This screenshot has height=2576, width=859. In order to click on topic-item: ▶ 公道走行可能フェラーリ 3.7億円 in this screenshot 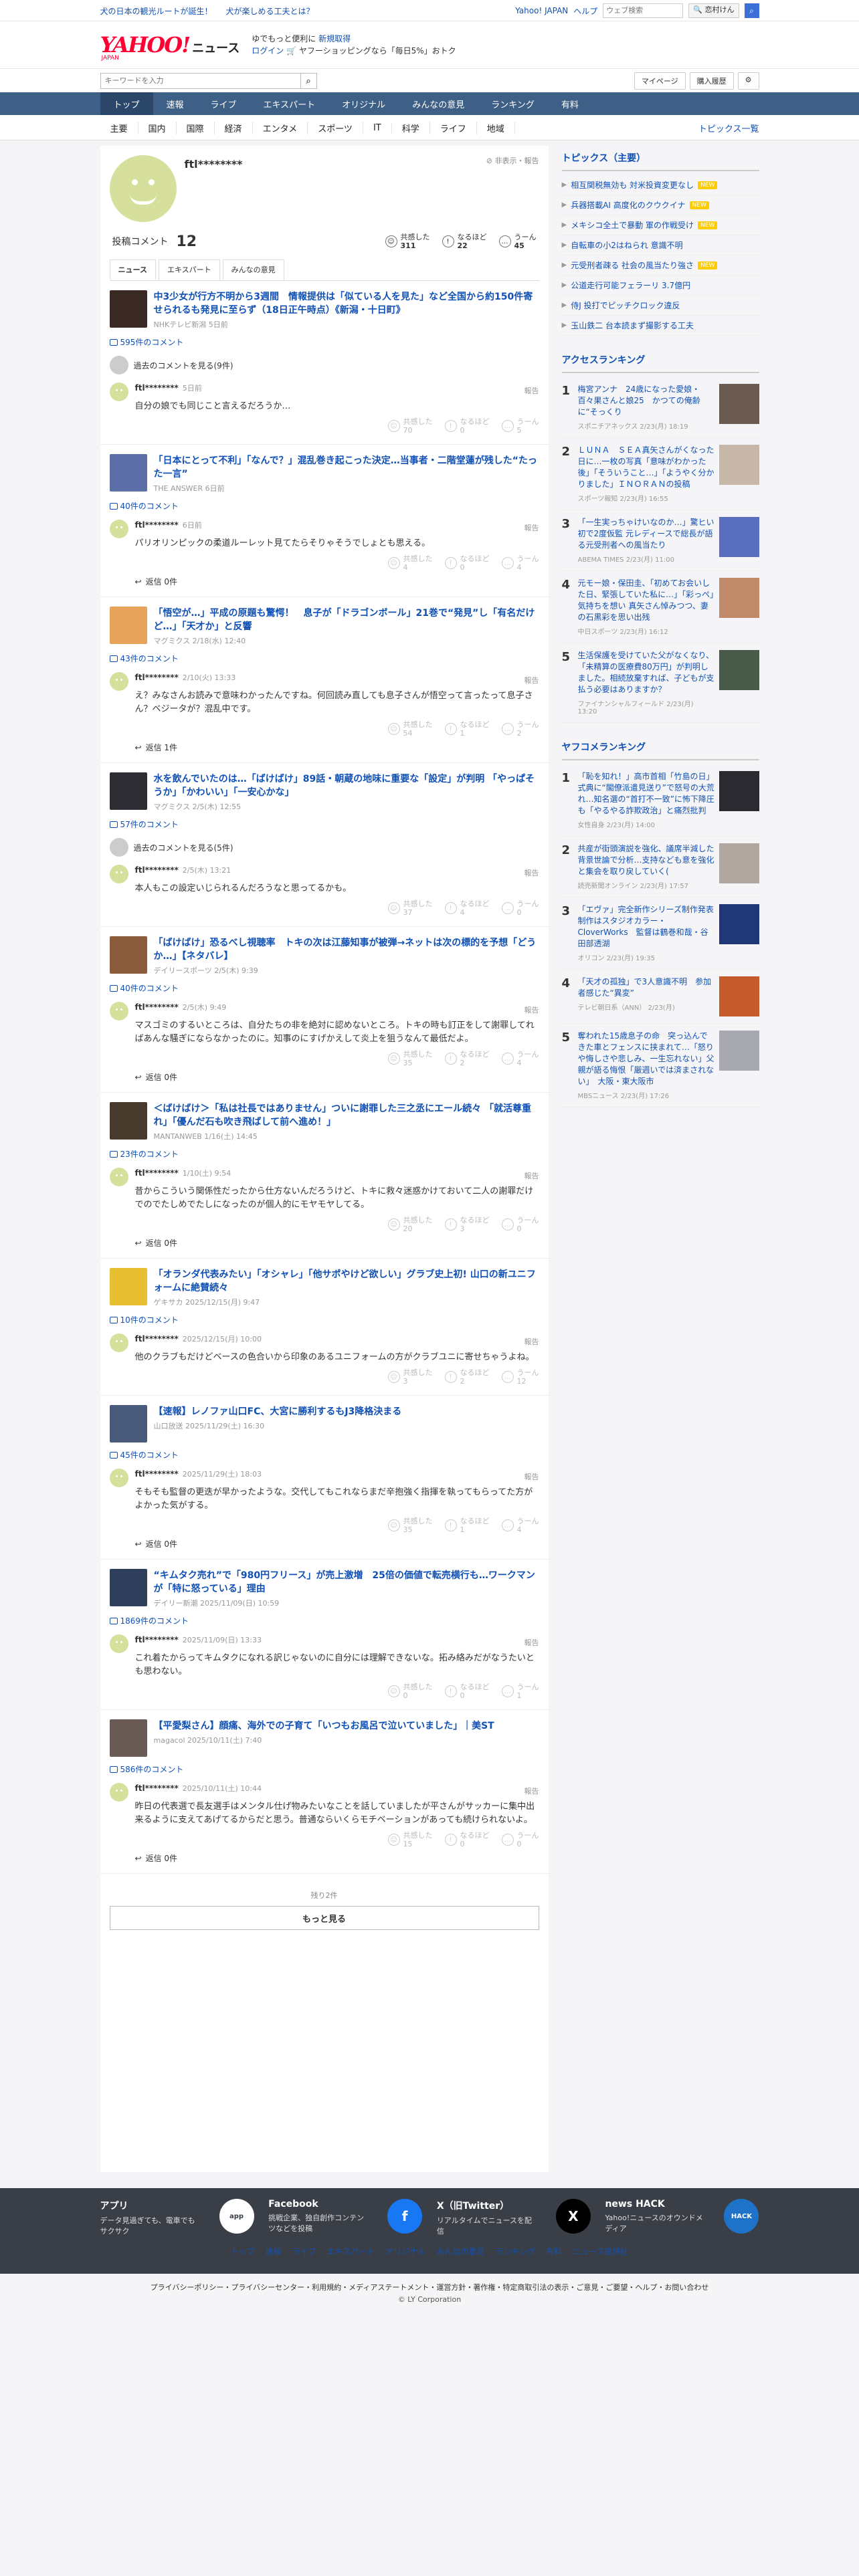, I will do `click(660, 286)`.